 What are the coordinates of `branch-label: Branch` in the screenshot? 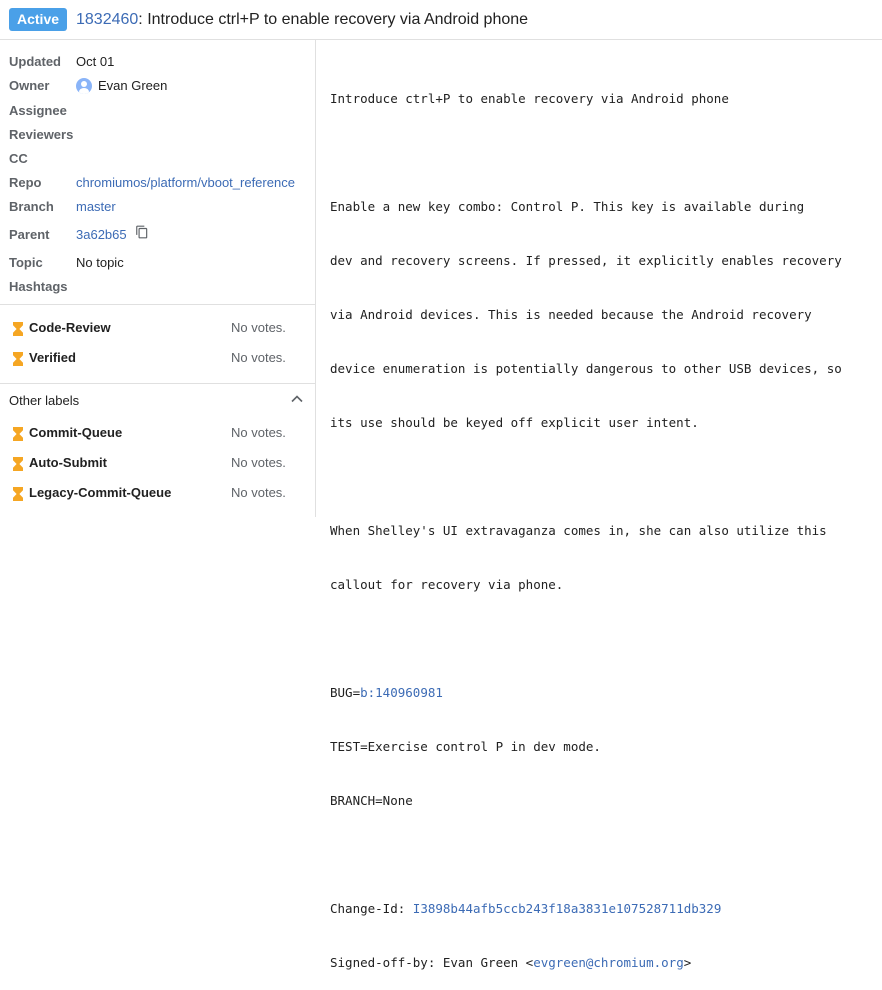 It's located at (31, 206).